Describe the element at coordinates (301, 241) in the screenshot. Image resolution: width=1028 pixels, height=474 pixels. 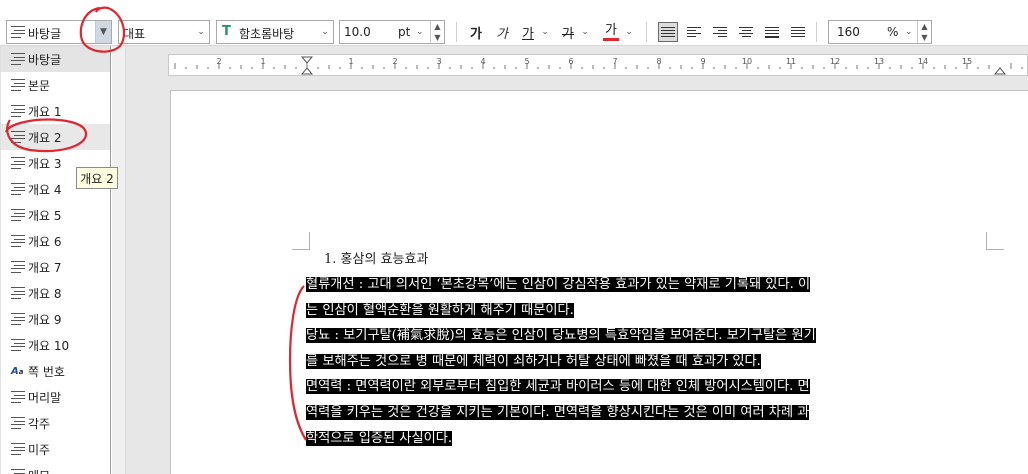
I see `page-margin-corner` at that location.